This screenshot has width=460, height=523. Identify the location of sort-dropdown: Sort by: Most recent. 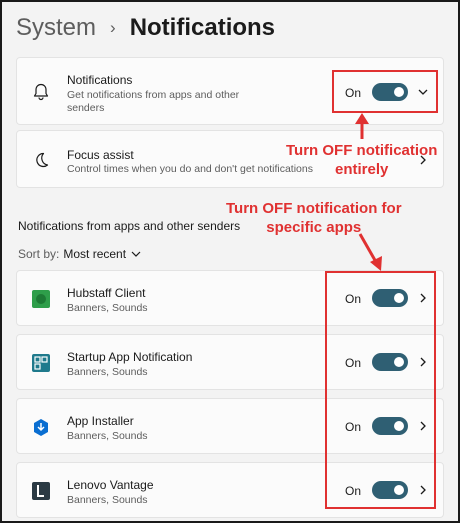
(80, 254).